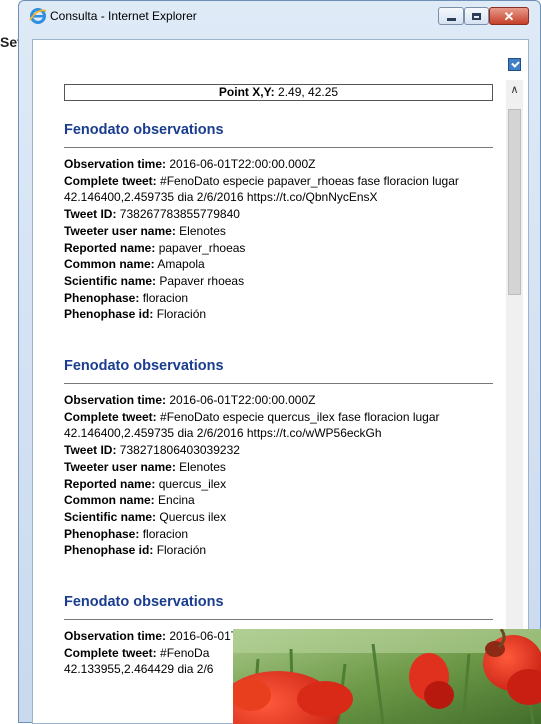 The width and height of the screenshot is (541, 724). What do you see at coordinates (192, 483) in the screenshot?
I see `field-value: quercus_ilex` at bounding box center [192, 483].